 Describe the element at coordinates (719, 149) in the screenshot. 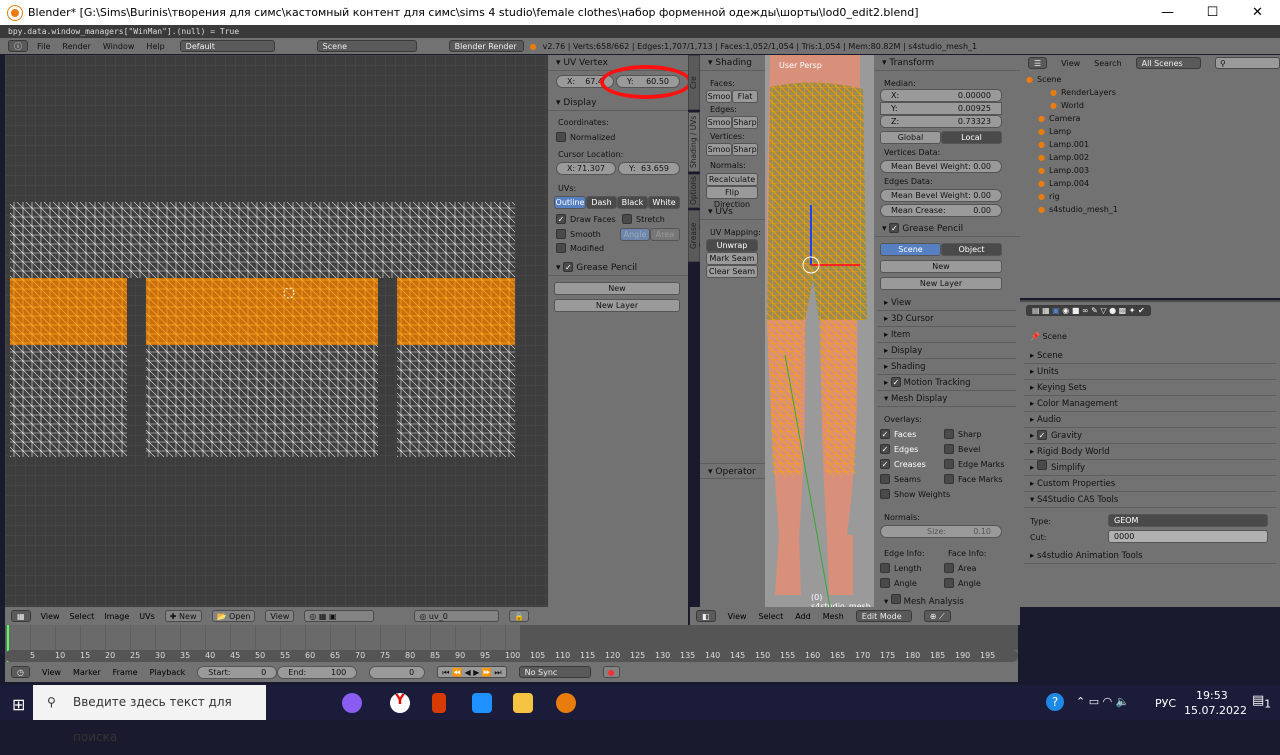

I see `vertices-smooth-button: Smoo` at that location.